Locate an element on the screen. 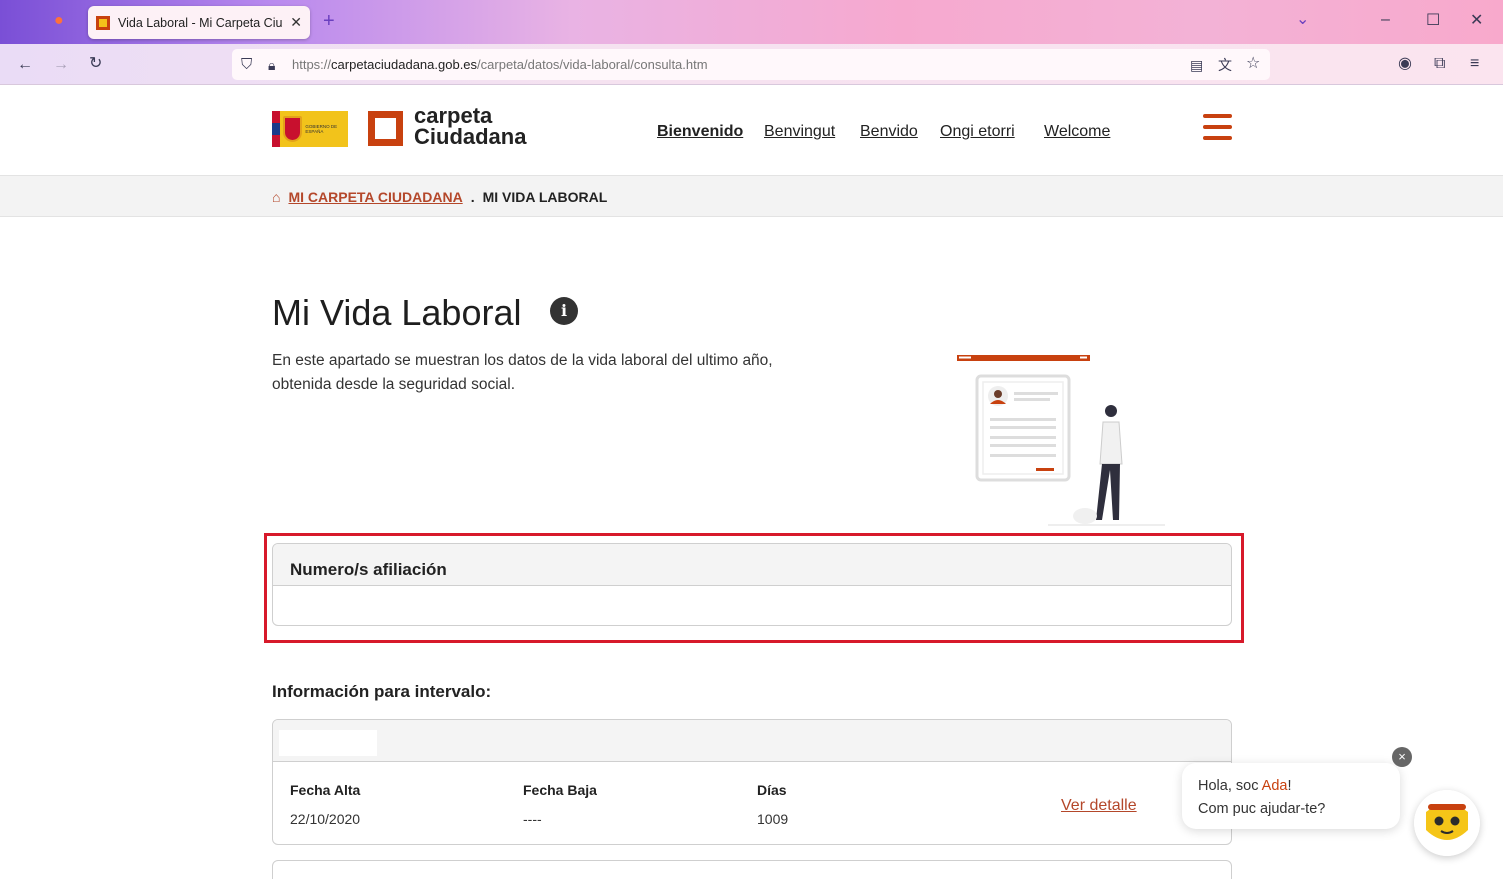 Image resolution: width=1503 pixels, height=879 pixels. bookmark-star-icon: ☆ is located at coordinates (1253, 64).